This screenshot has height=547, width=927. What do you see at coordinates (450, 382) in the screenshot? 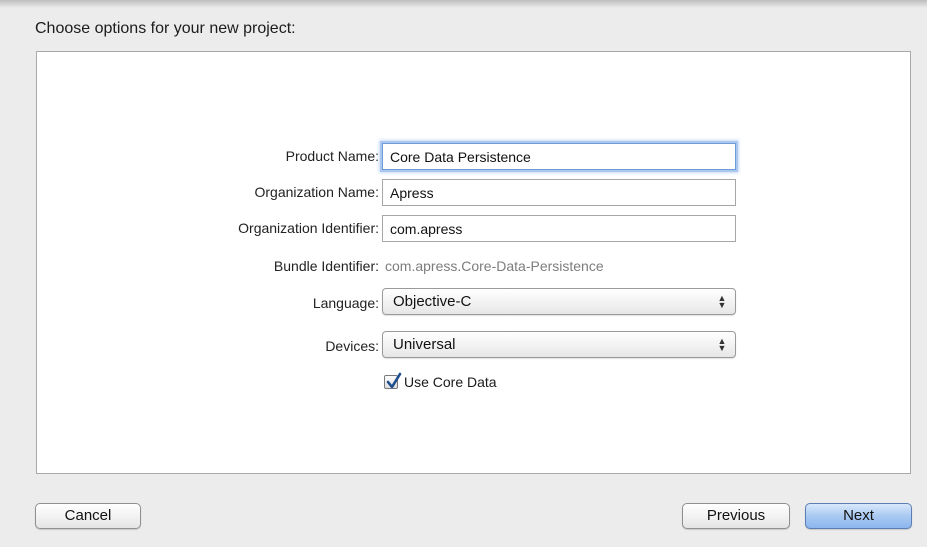
I see `use-core-data-label: Use Core Data` at bounding box center [450, 382].